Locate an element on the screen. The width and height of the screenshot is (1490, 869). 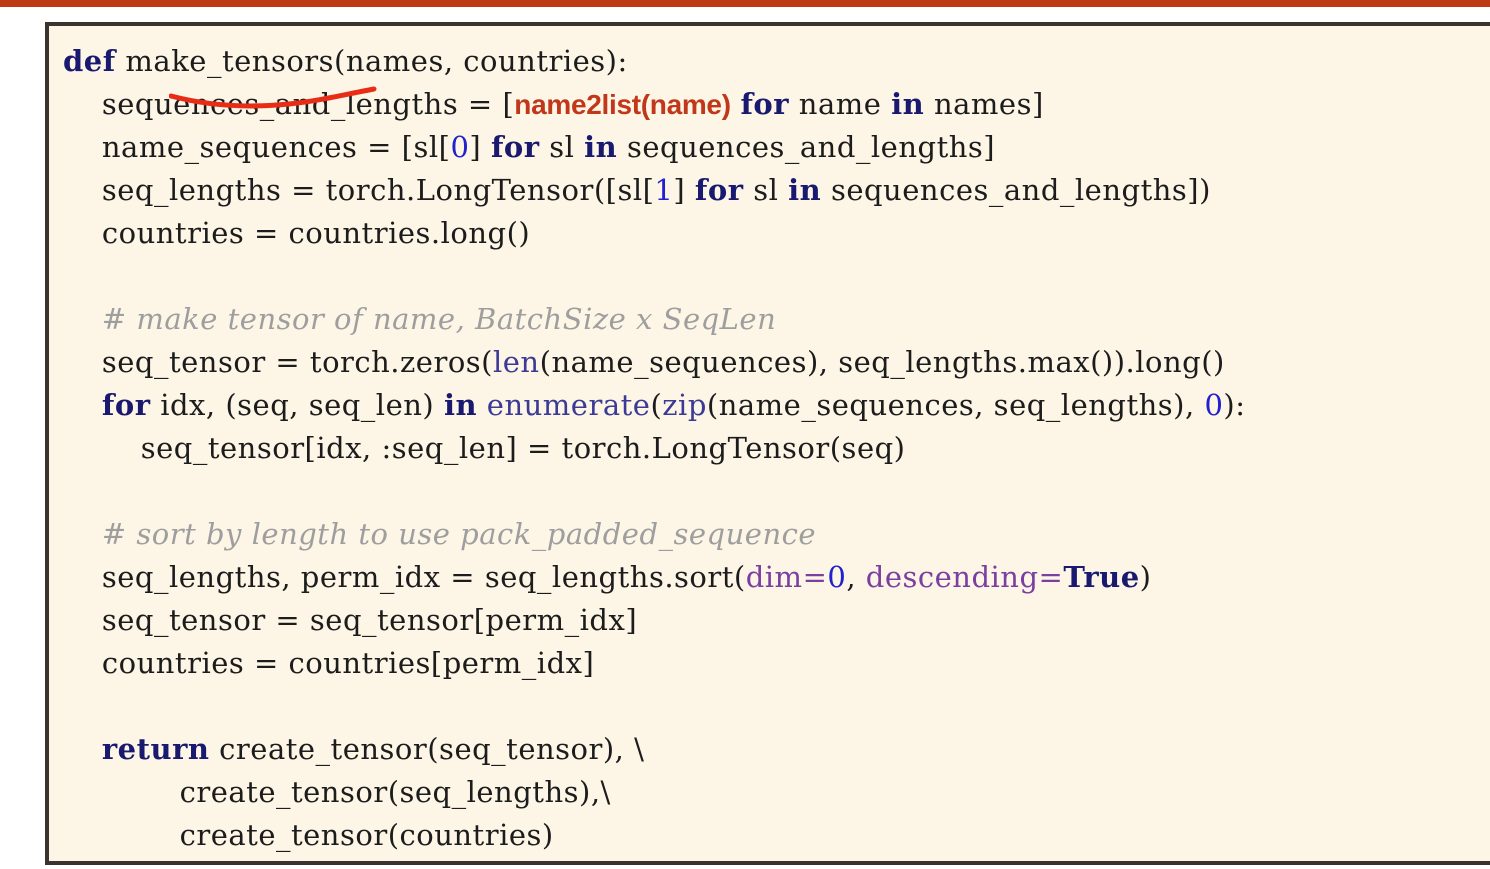
code-token-kw: def is located at coordinates (89, 61).